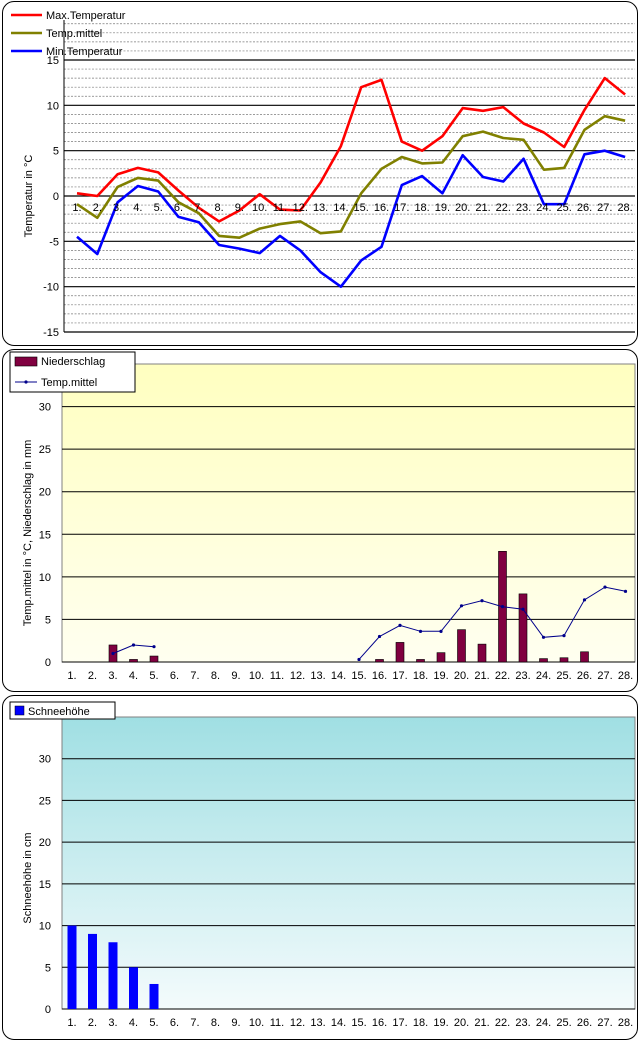  Describe the element at coordinates (320, 208) in the screenshot. I see `x-tick-label: 13.` at that location.